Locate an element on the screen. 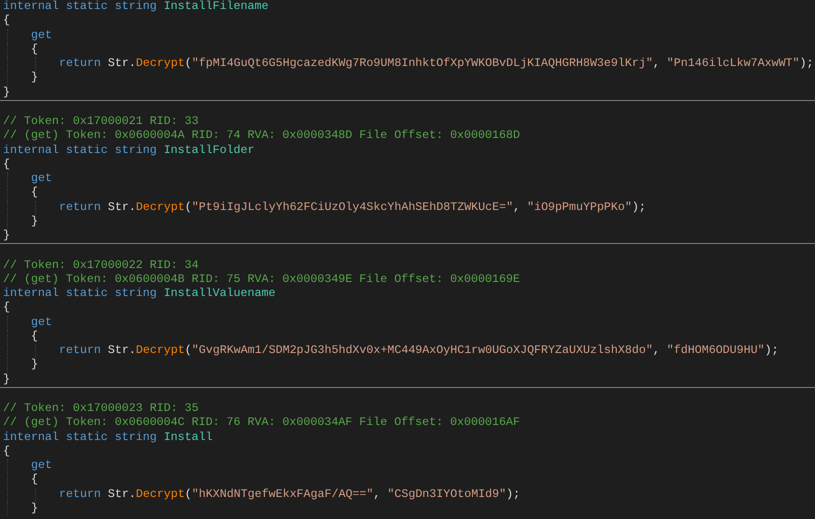 This screenshot has height=519, width=815. code-comment: // Token: 0x17000021 RID: 33 is located at coordinates (101, 122).